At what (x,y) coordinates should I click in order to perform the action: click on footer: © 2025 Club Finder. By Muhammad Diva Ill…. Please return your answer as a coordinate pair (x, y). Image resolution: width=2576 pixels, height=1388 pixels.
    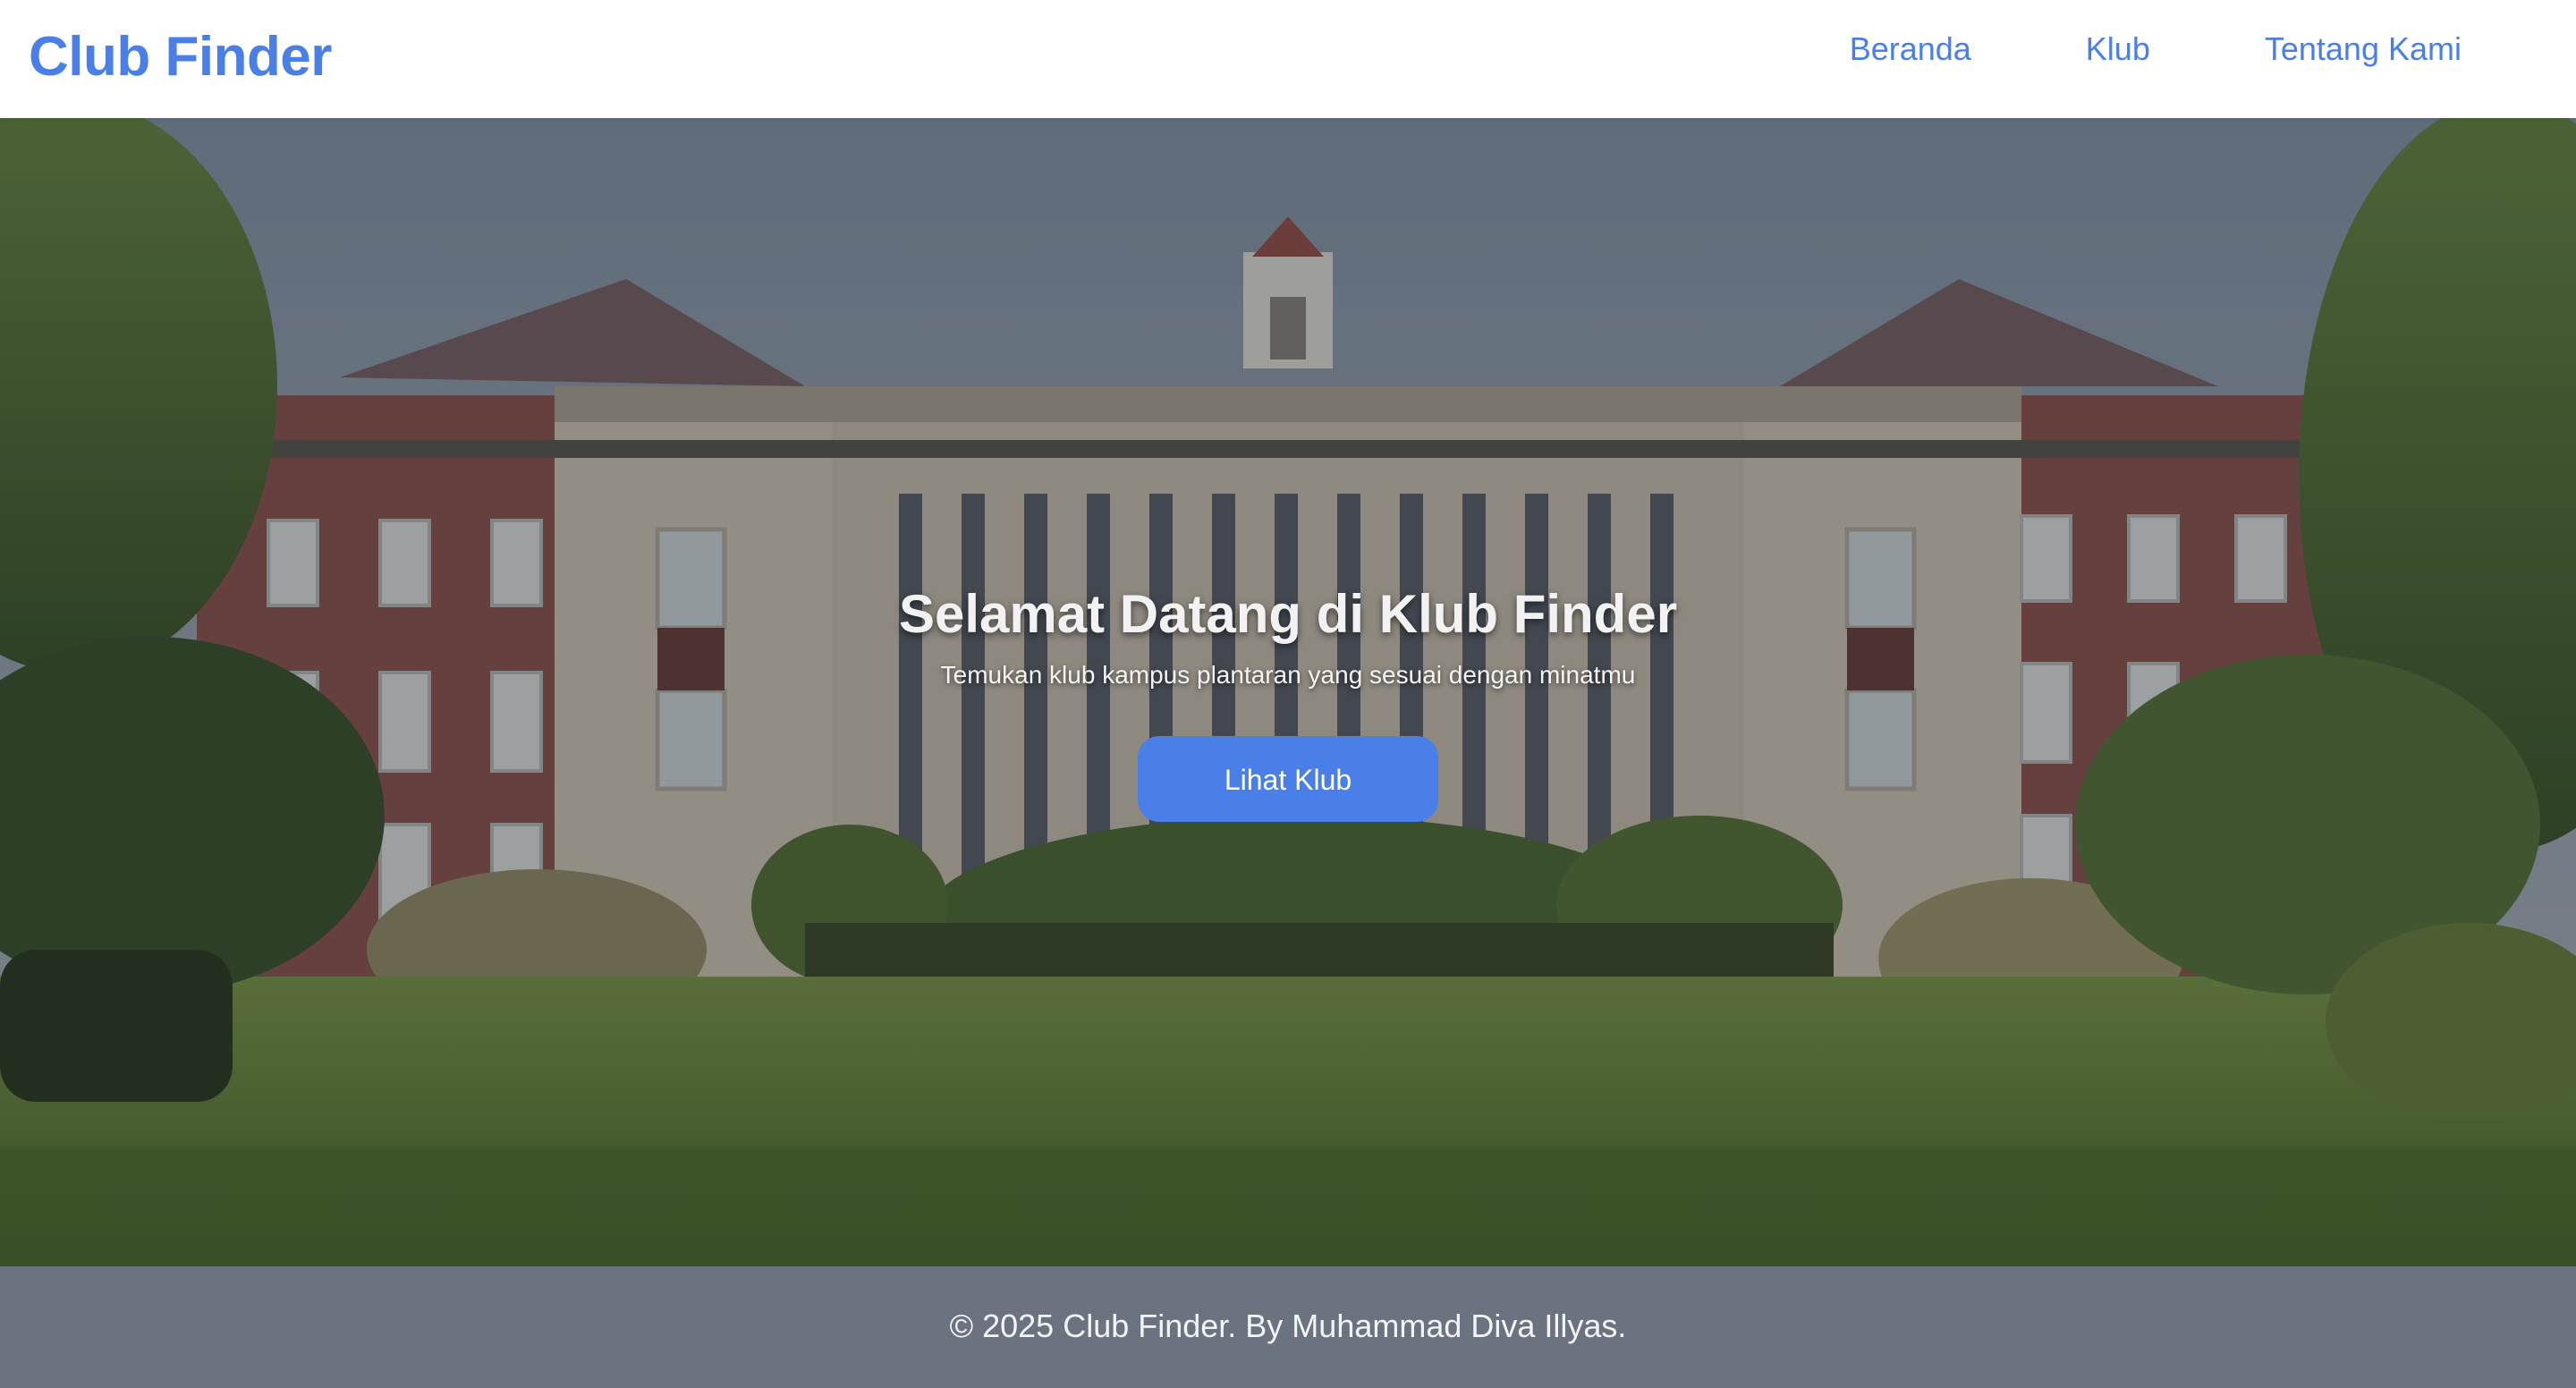
    Looking at the image, I should click on (1288, 1327).